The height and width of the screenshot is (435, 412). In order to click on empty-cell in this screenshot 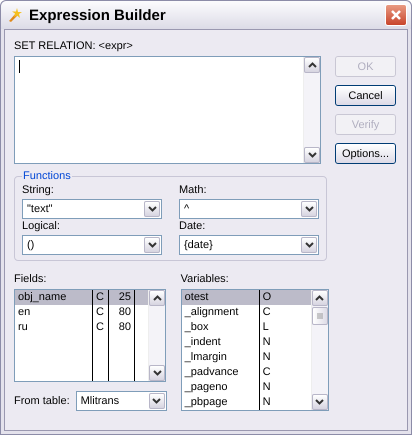, I will do `click(141, 297)`.